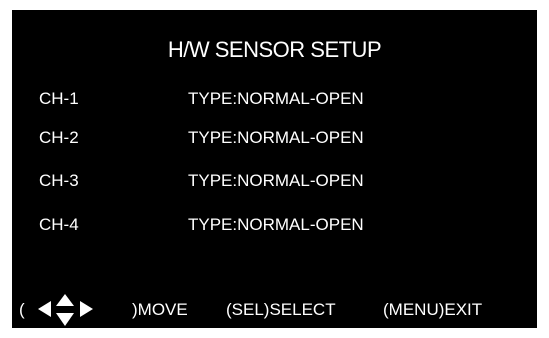 Image resolution: width=549 pixels, height=338 pixels. Describe the element at coordinates (59, 98) in the screenshot. I see `channel-label: CH-1` at that location.